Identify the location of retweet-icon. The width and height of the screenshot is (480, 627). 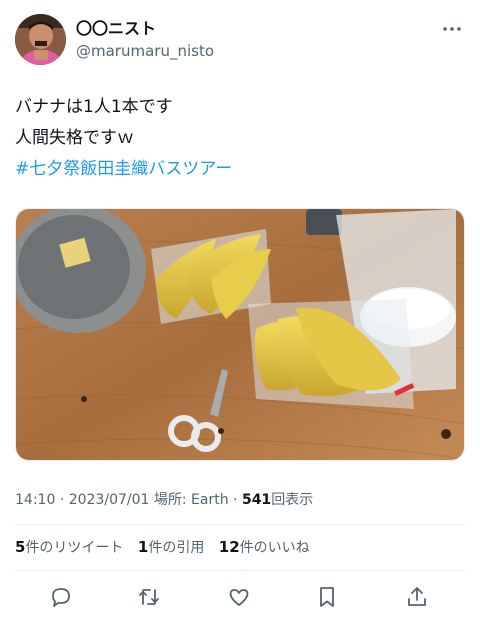
(149, 597).